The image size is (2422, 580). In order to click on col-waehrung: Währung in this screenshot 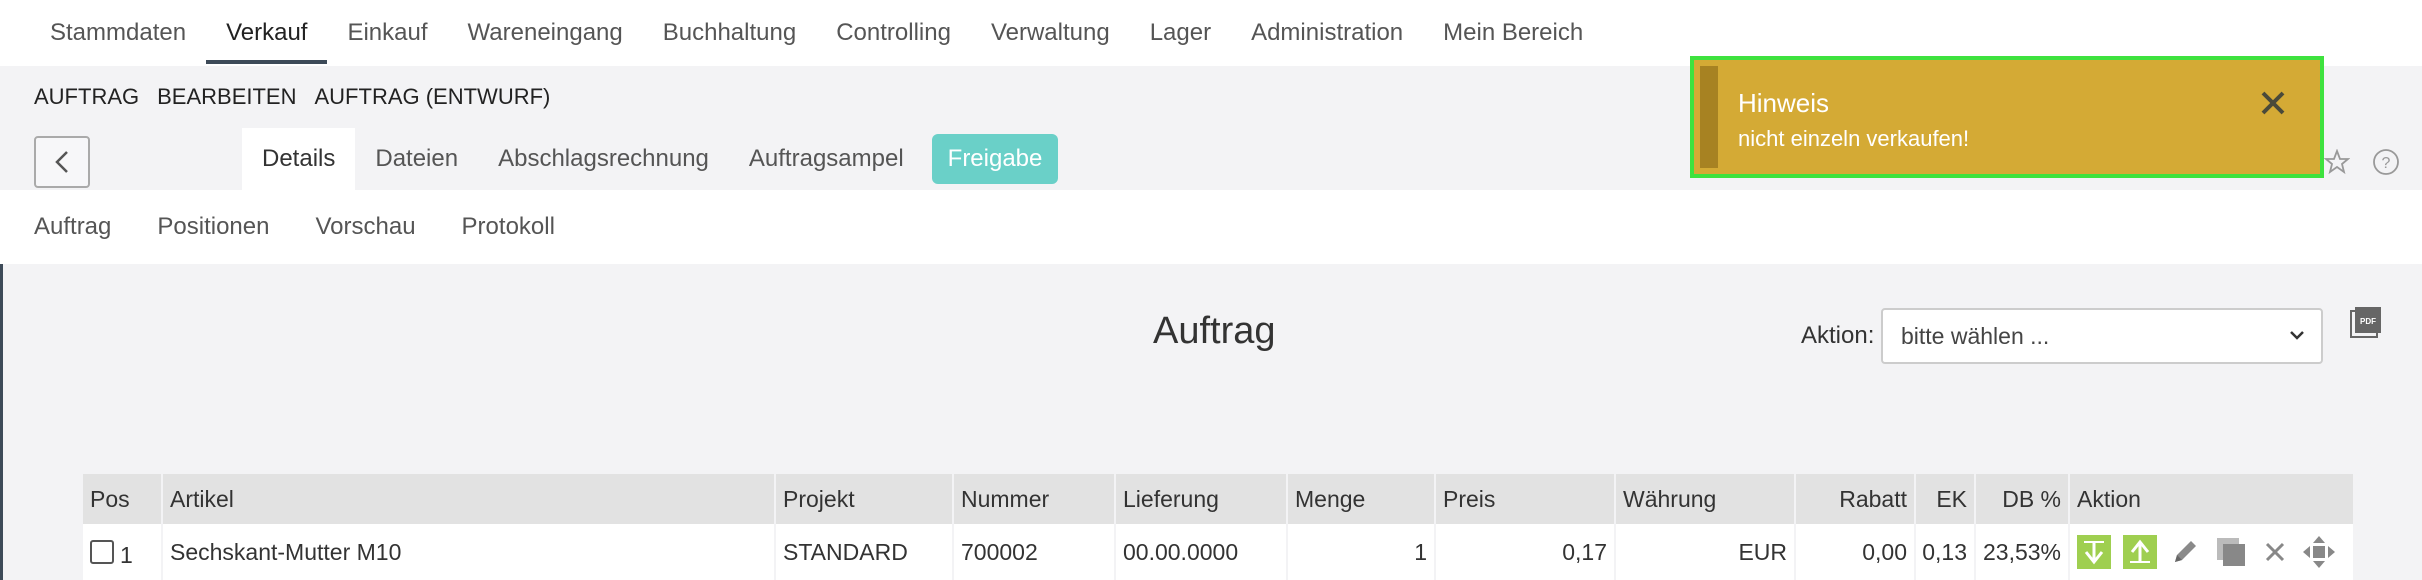, I will do `click(1706, 499)`.